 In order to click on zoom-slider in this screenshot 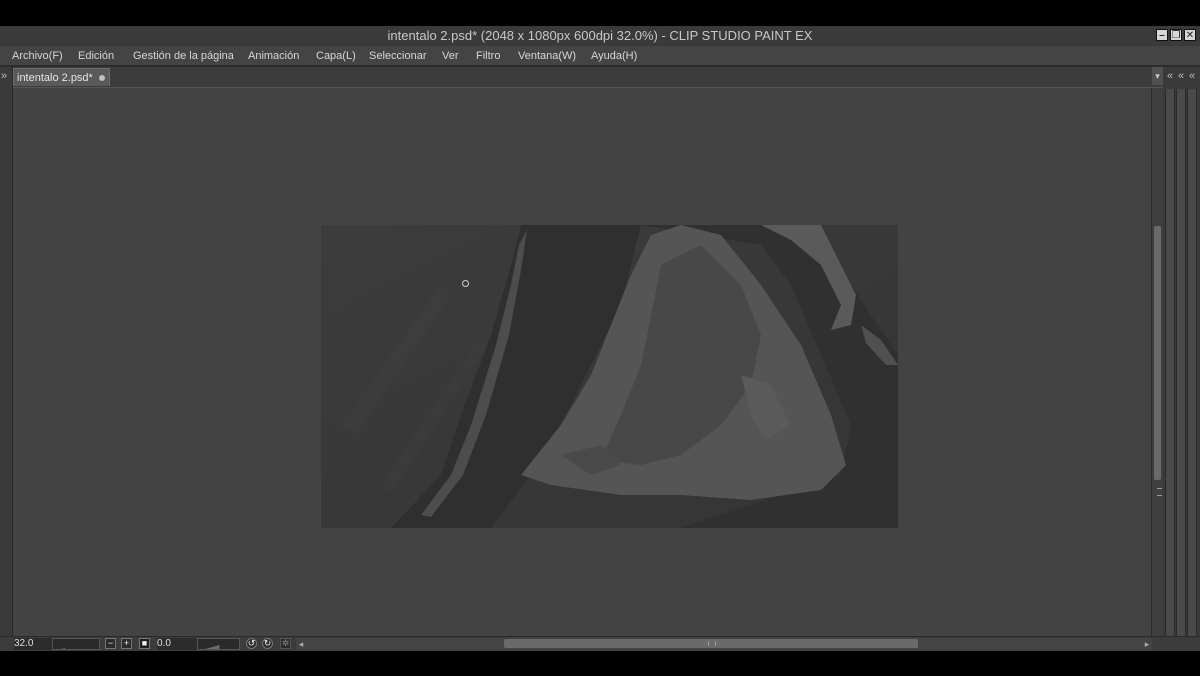, I will do `click(76, 644)`.